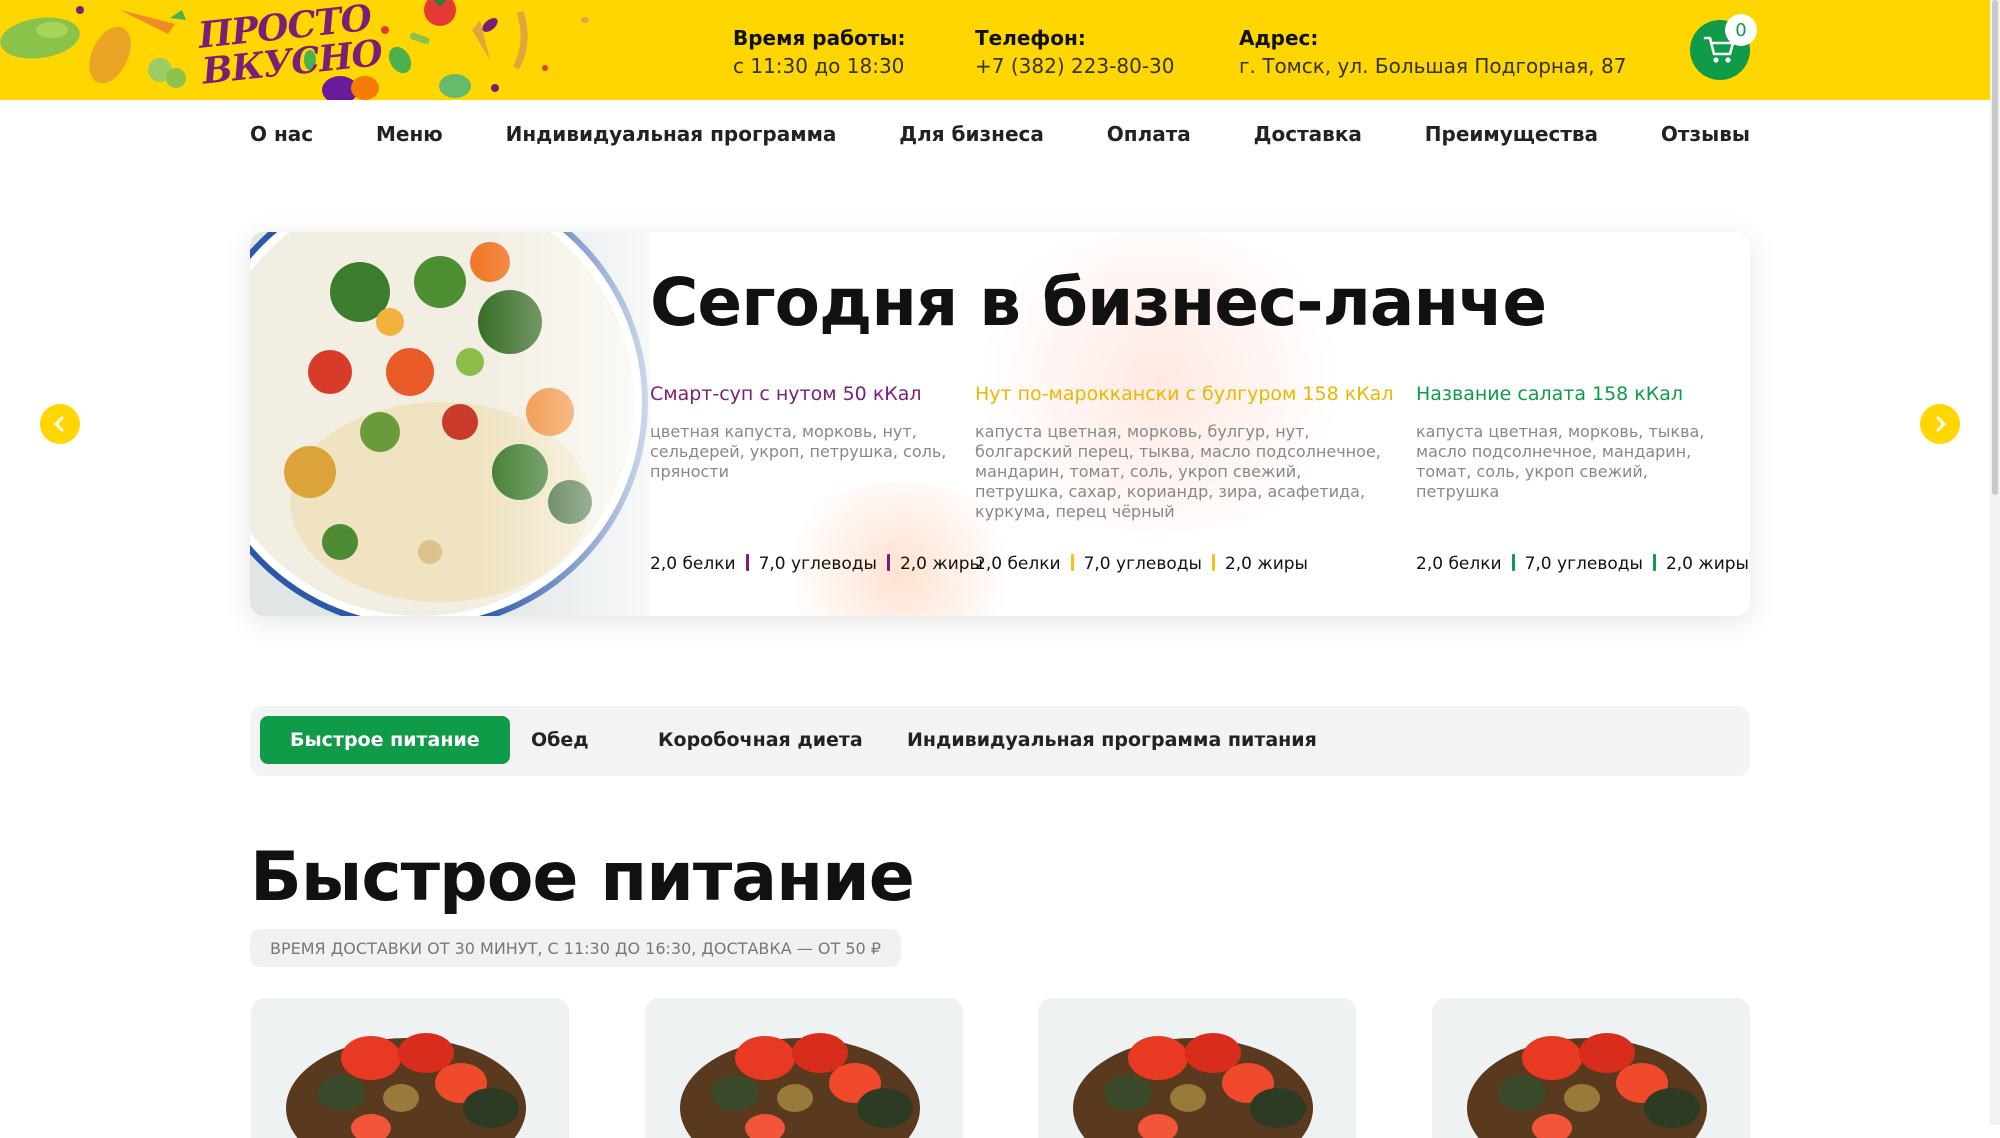  What do you see at coordinates (971, 134) in the screenshot?
I see `nav-item-for-business: Для бизнеса` at bounding box center [971, 134].